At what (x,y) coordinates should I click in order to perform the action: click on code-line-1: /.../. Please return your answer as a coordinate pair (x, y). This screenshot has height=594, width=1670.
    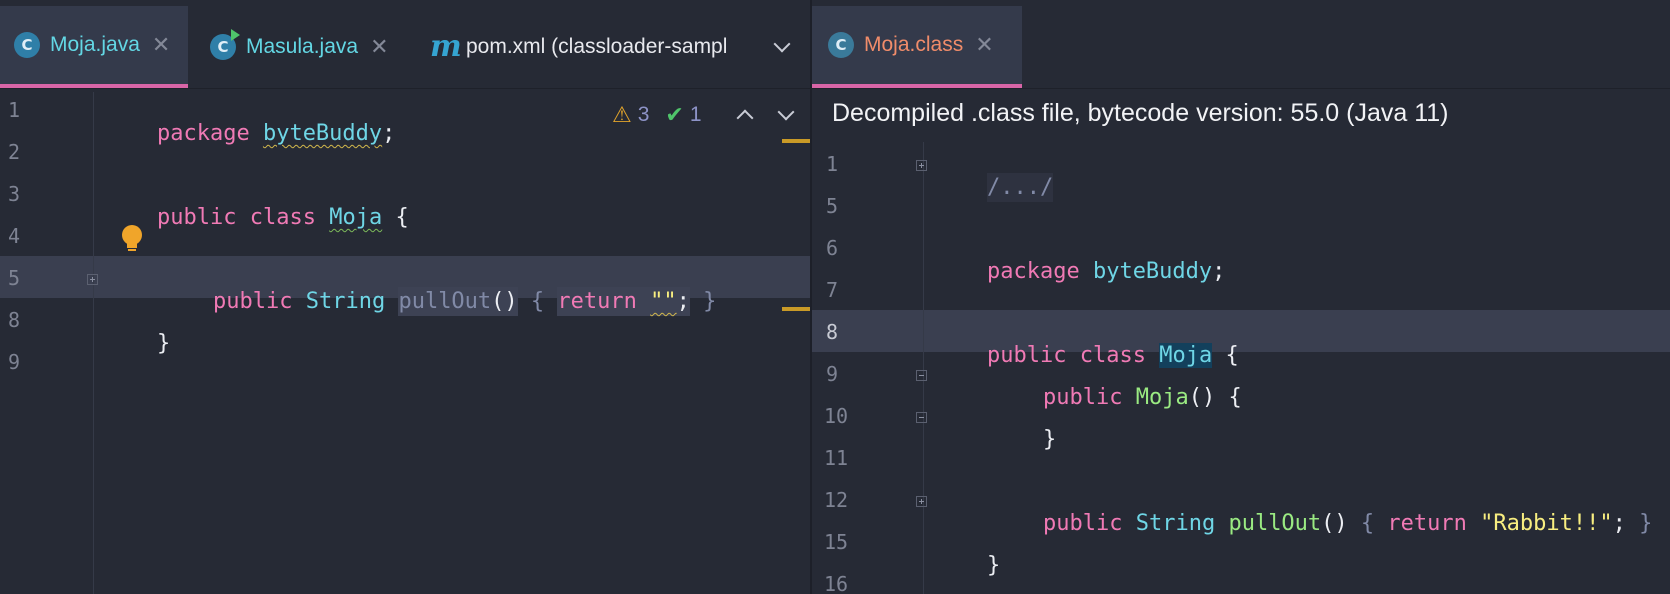
    Looking at the image, I should click on (994, 187).